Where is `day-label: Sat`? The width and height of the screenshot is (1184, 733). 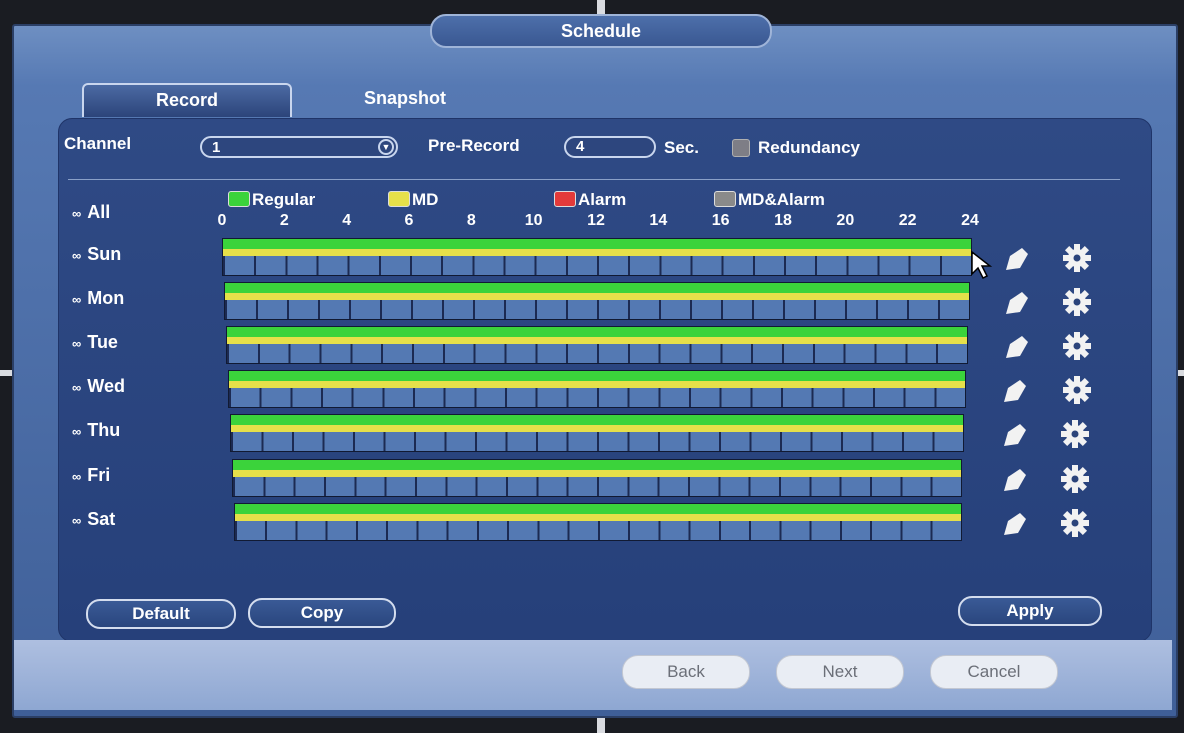 day-label: Sat is located at coordinates (101, 519).